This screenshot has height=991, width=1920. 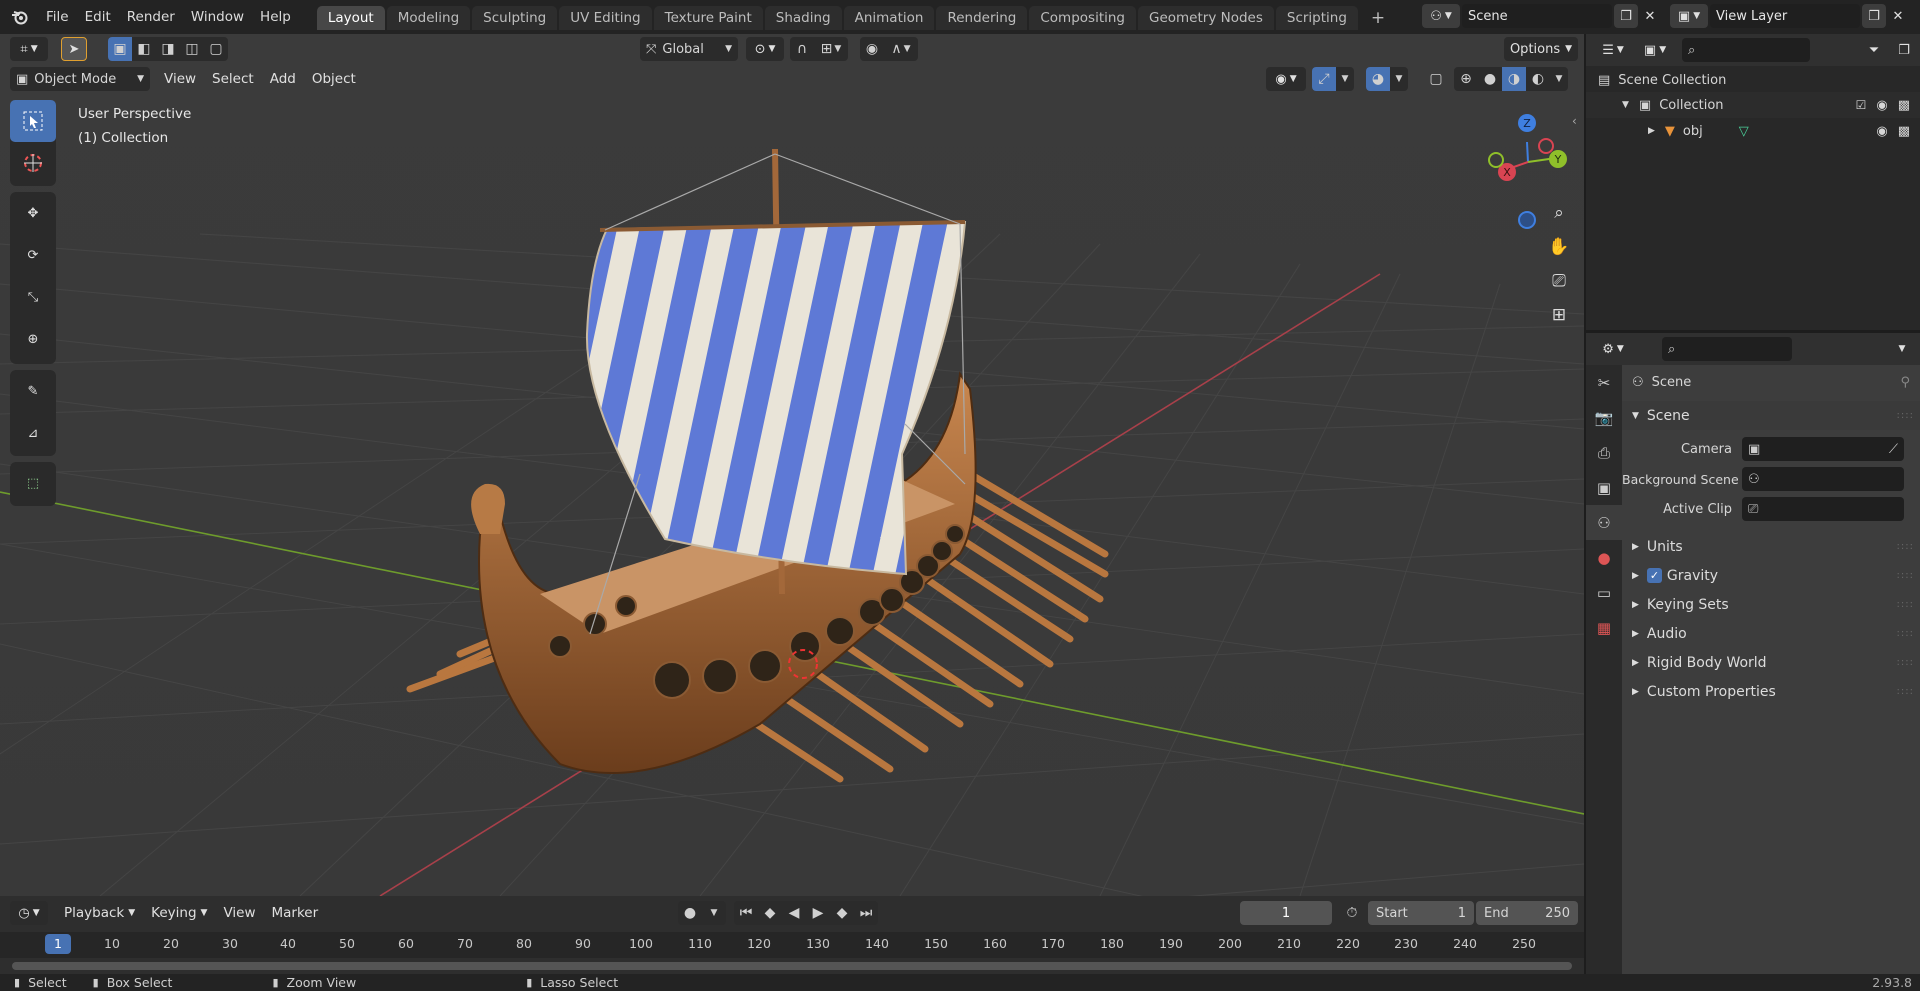 I want to click on camera-field: ▣ ⟋, so click(x=1823, y=449).